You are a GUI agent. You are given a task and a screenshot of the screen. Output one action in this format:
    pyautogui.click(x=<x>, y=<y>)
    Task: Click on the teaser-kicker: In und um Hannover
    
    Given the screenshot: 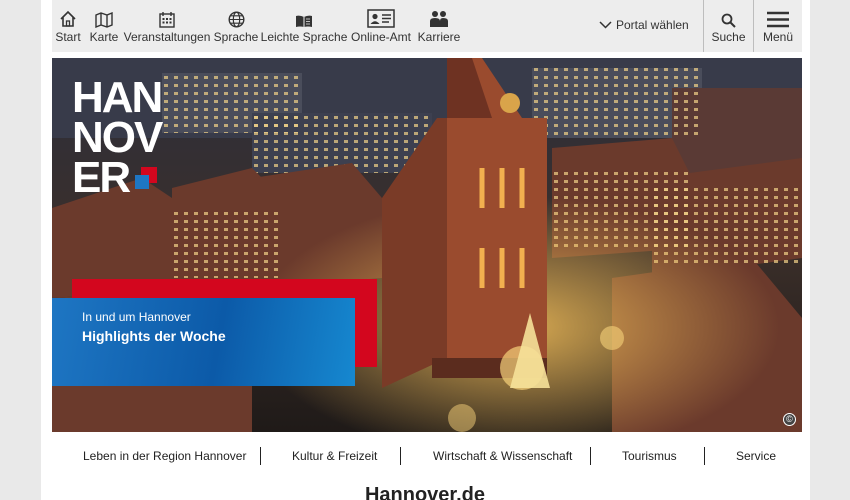 What is the action you would take?
    pyautogui.click(x=136, y=317)
    